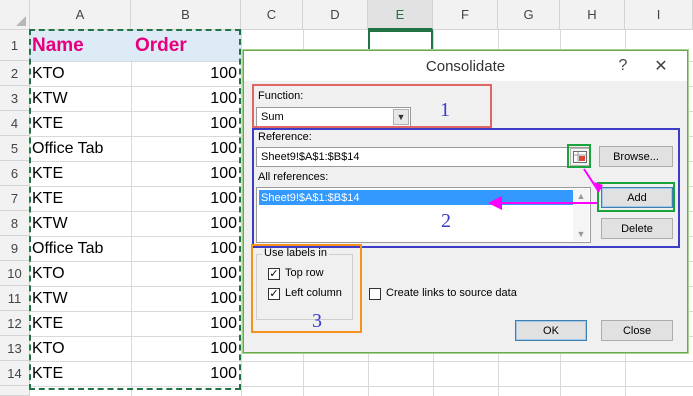 The height and width of the screenshot is (396, 693). Describe the element at coordinates (637, 330) in the screenshot. I see `close-button: Close` at that location.